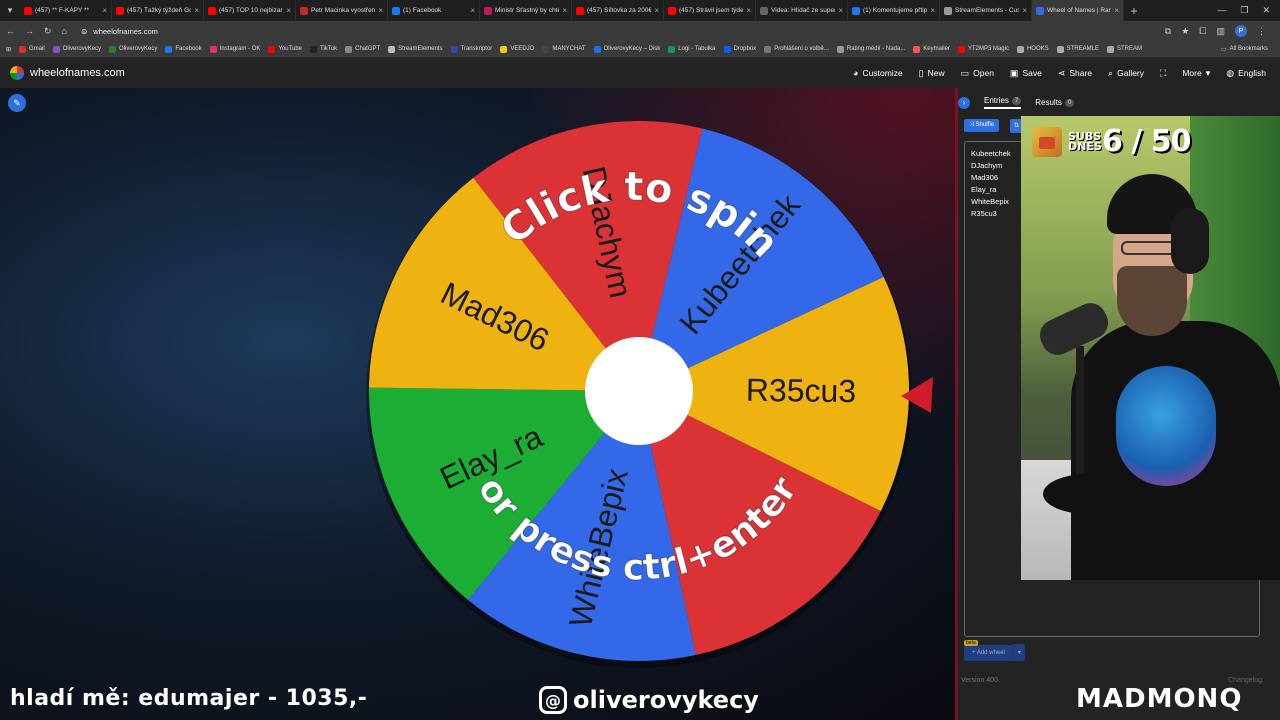 Image resolution: width=1280 pixels, height=720 pixels. What do you see at coordinates (983, 49) in the screenshot?
I see `bookmark-item: YT2MP3 Magic` at bounding box center [983, 49].